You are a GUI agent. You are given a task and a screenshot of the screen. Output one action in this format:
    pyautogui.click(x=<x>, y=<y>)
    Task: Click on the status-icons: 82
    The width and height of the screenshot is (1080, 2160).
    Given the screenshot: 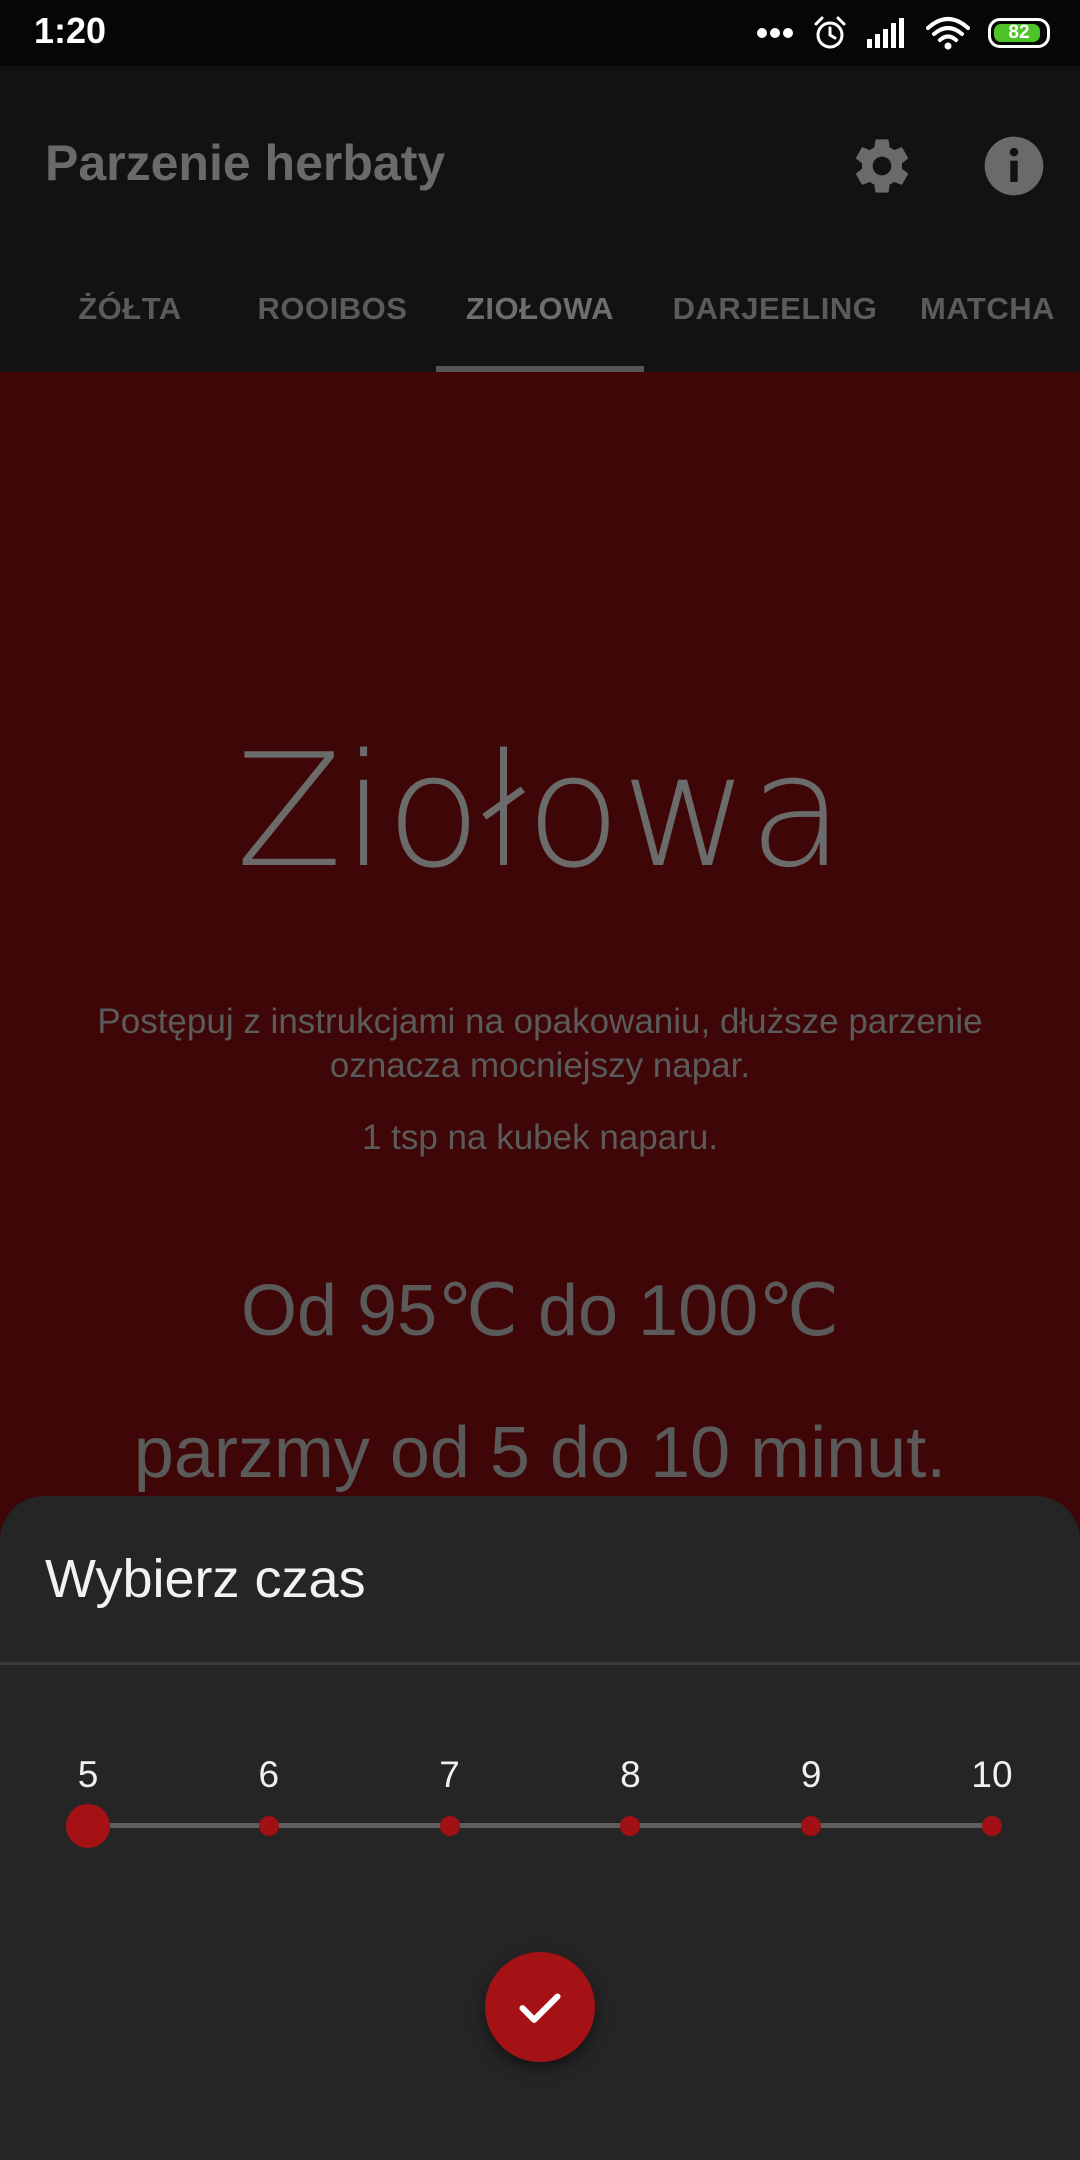 What is the action you would take?
    pyautogui.click(x=903, y=33)
    